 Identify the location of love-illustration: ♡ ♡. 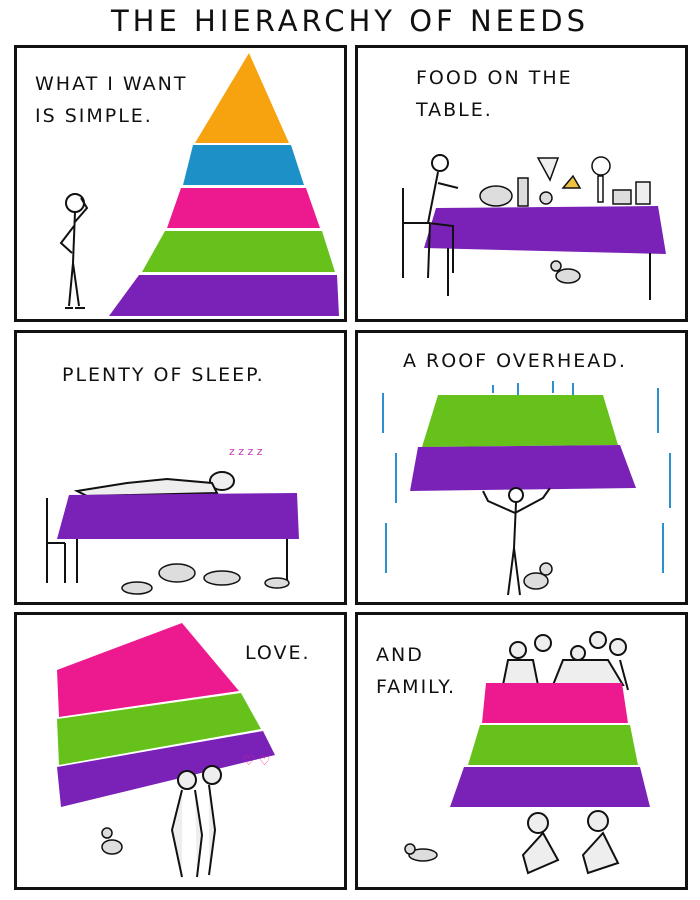
(166, 750).